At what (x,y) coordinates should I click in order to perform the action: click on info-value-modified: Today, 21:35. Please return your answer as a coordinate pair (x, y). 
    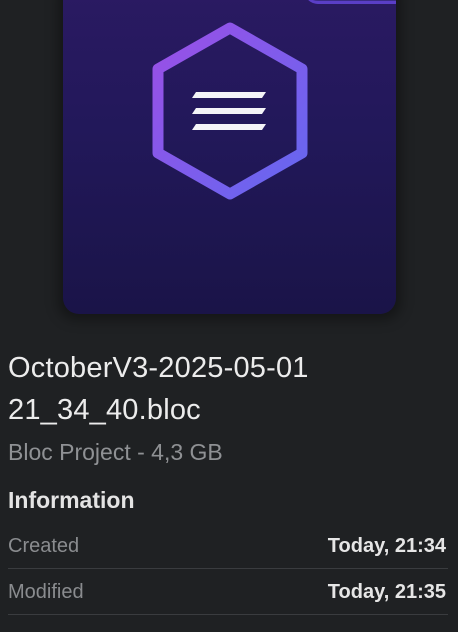
    Looking at the image, I should click on (386, 591).